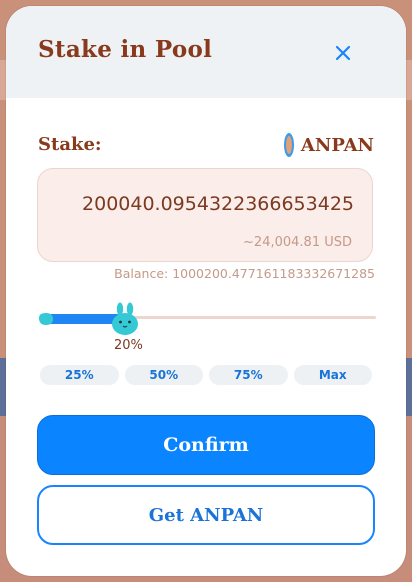  I want to click on pct-50-button: 50%, so click(163, 375).